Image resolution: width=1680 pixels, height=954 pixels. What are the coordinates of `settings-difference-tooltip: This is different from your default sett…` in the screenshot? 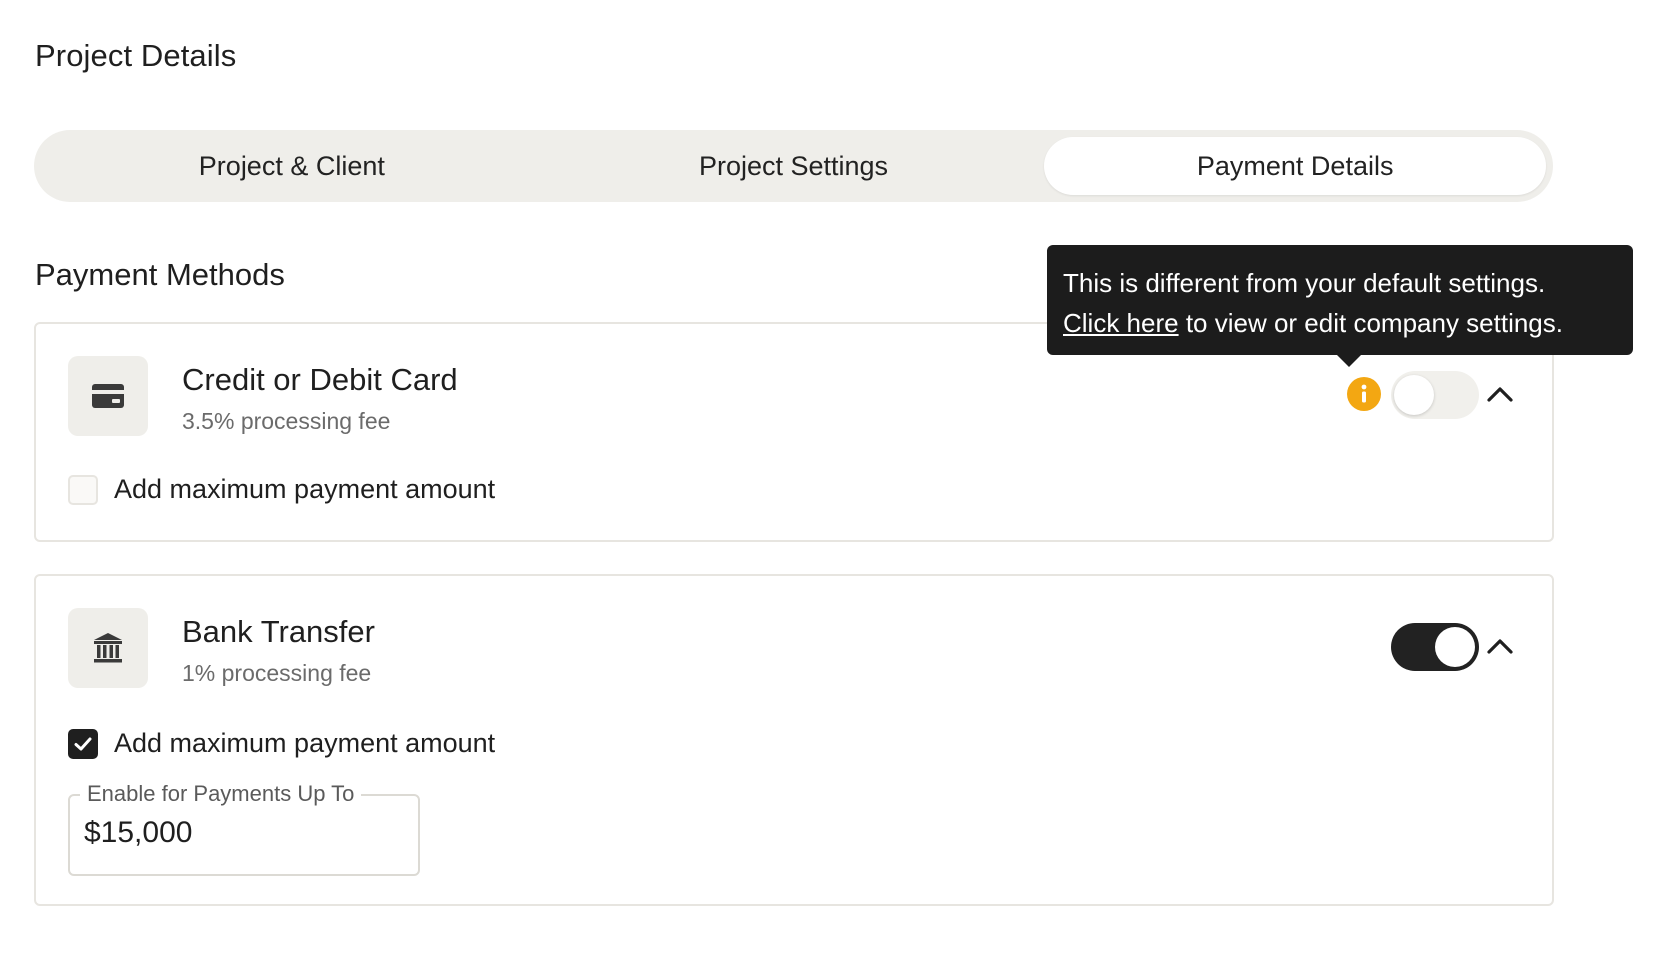 It's located at (1340, 306).